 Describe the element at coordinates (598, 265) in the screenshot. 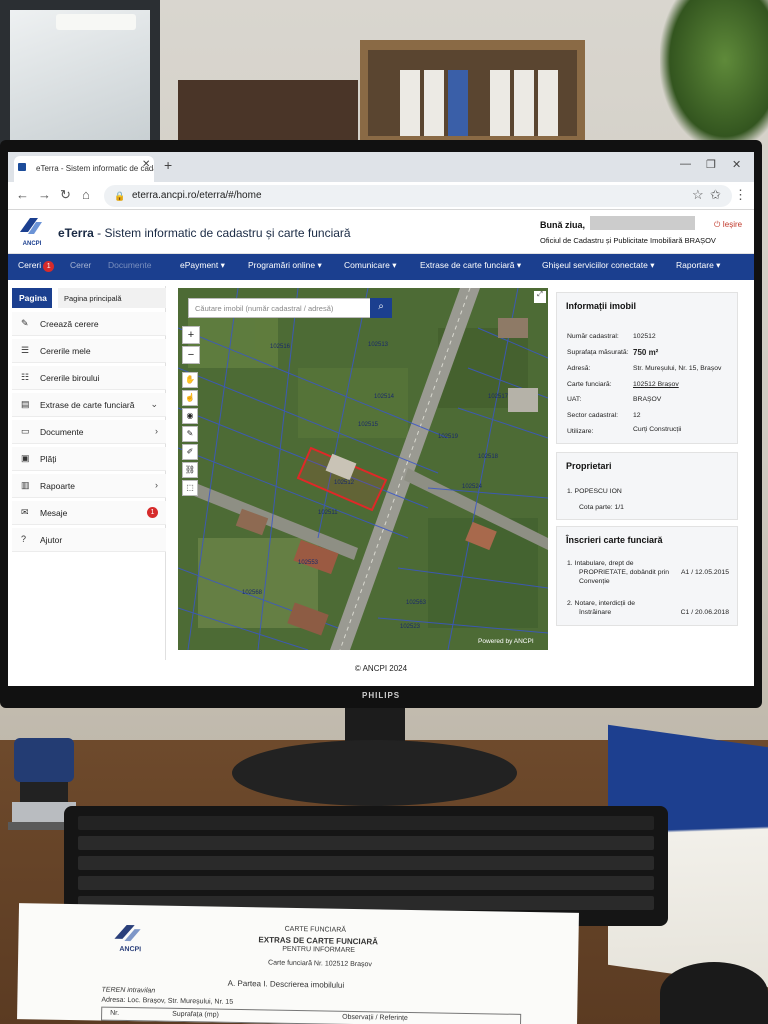

I see `menu-ghiseul: Ghișeul serviciilor conectate ▾` at that location.